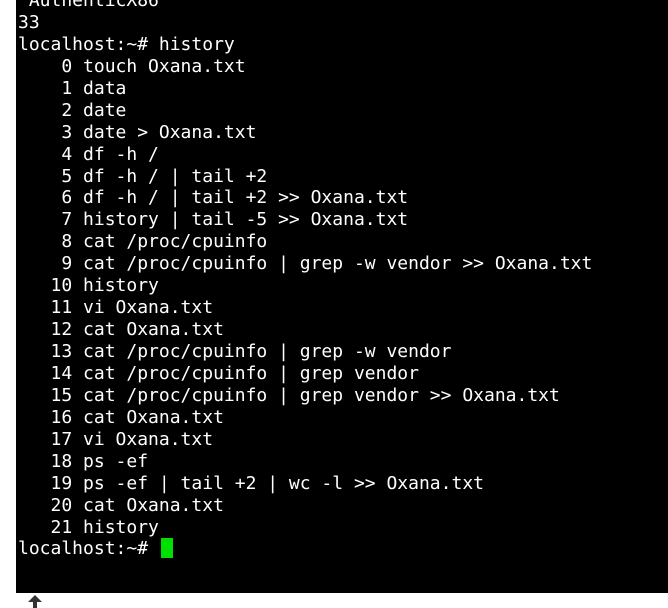  Describe the element at coordinates (88, 527) in the screenshot. I see `terminal-line: 21 history` at that location.